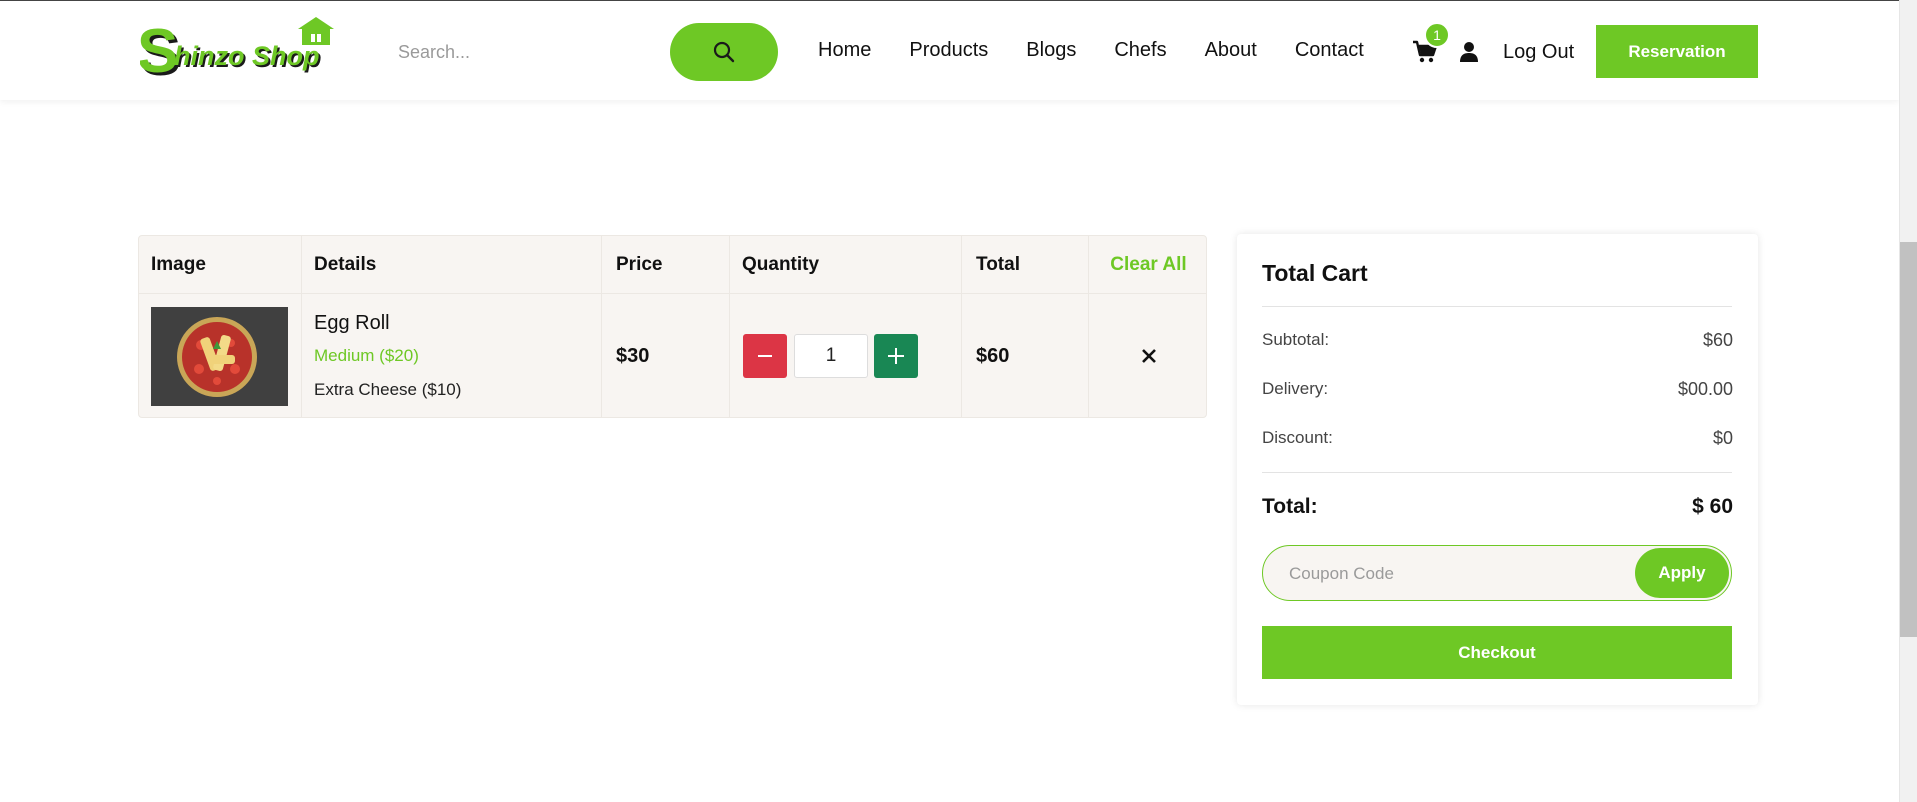 This screenshot has height=802, width=1917. What do you see at coordinates (1315, 273) in the screenshot?
I see `summary-title: Total Cart` at bounding box center [1315, 273].